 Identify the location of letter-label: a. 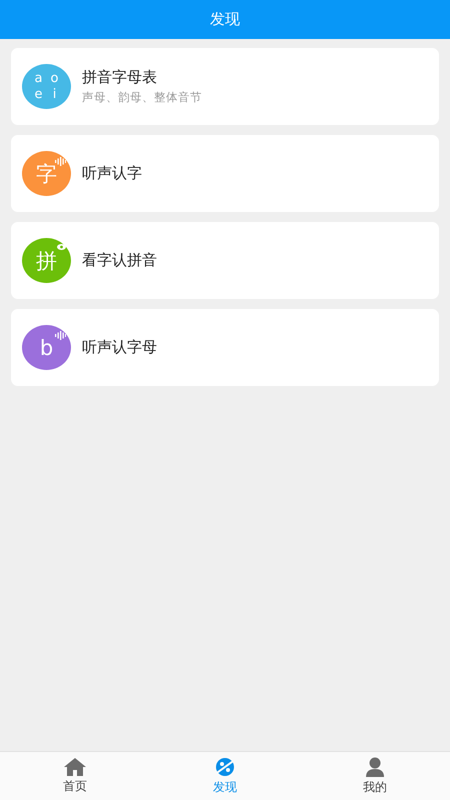
(38, 78).